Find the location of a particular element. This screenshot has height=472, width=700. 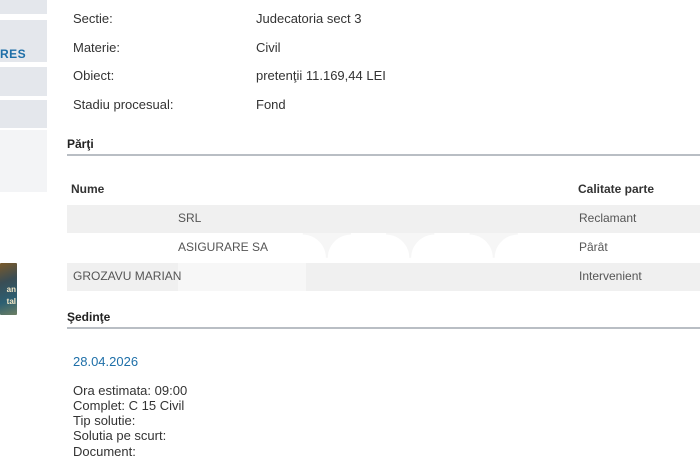

book-cover-image: an tal is located at coordinates (8, 289).